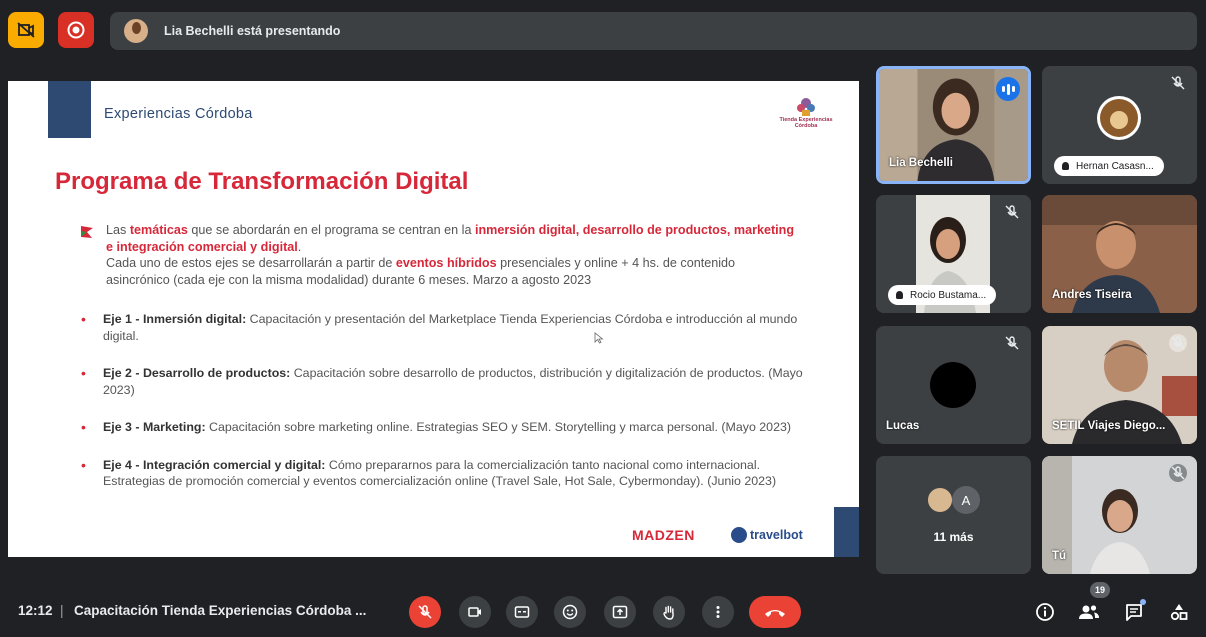 The image size is (1206, 637). I want to click on present-screen-button, so click(620, 612).